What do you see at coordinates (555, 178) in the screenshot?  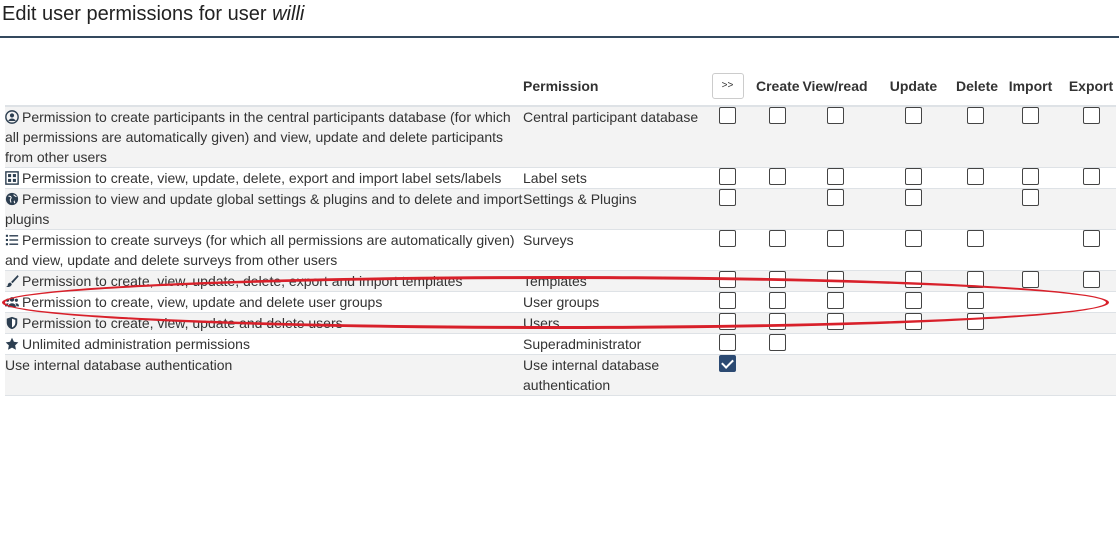 I see `permission-name: Label sets` at bounding box center [555, 178].